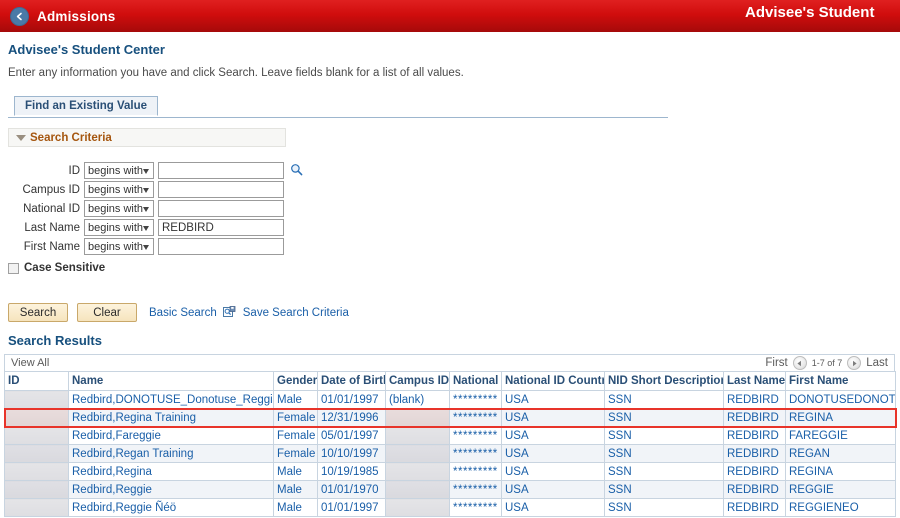  Describe the element at coordinates (19, 16) in the screenshot. I see `back-button` at that location.